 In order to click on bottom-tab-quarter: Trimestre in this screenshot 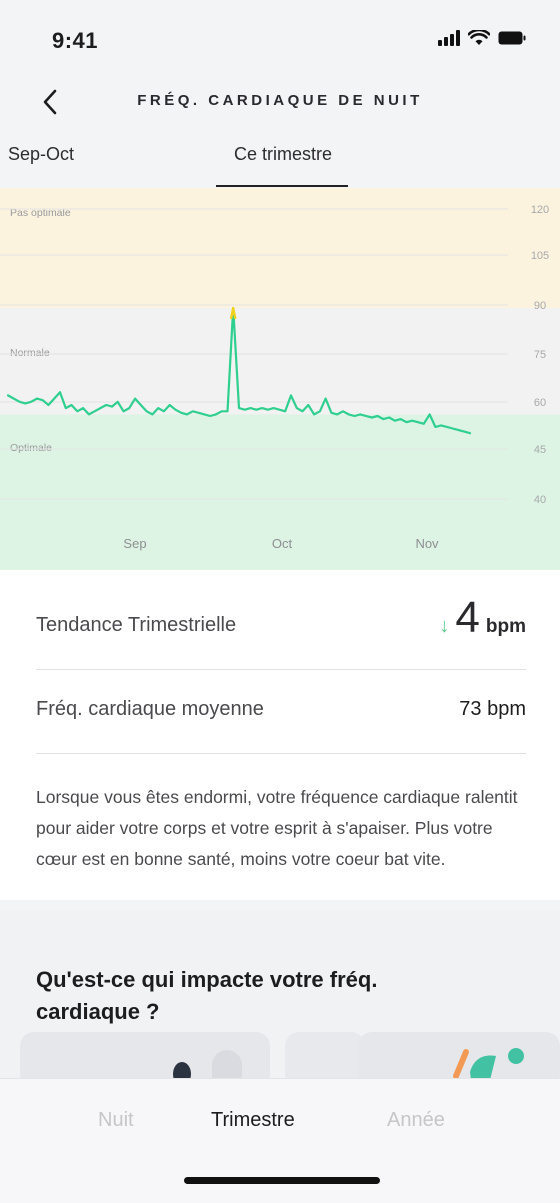, I will do `click(253, 1120)`.